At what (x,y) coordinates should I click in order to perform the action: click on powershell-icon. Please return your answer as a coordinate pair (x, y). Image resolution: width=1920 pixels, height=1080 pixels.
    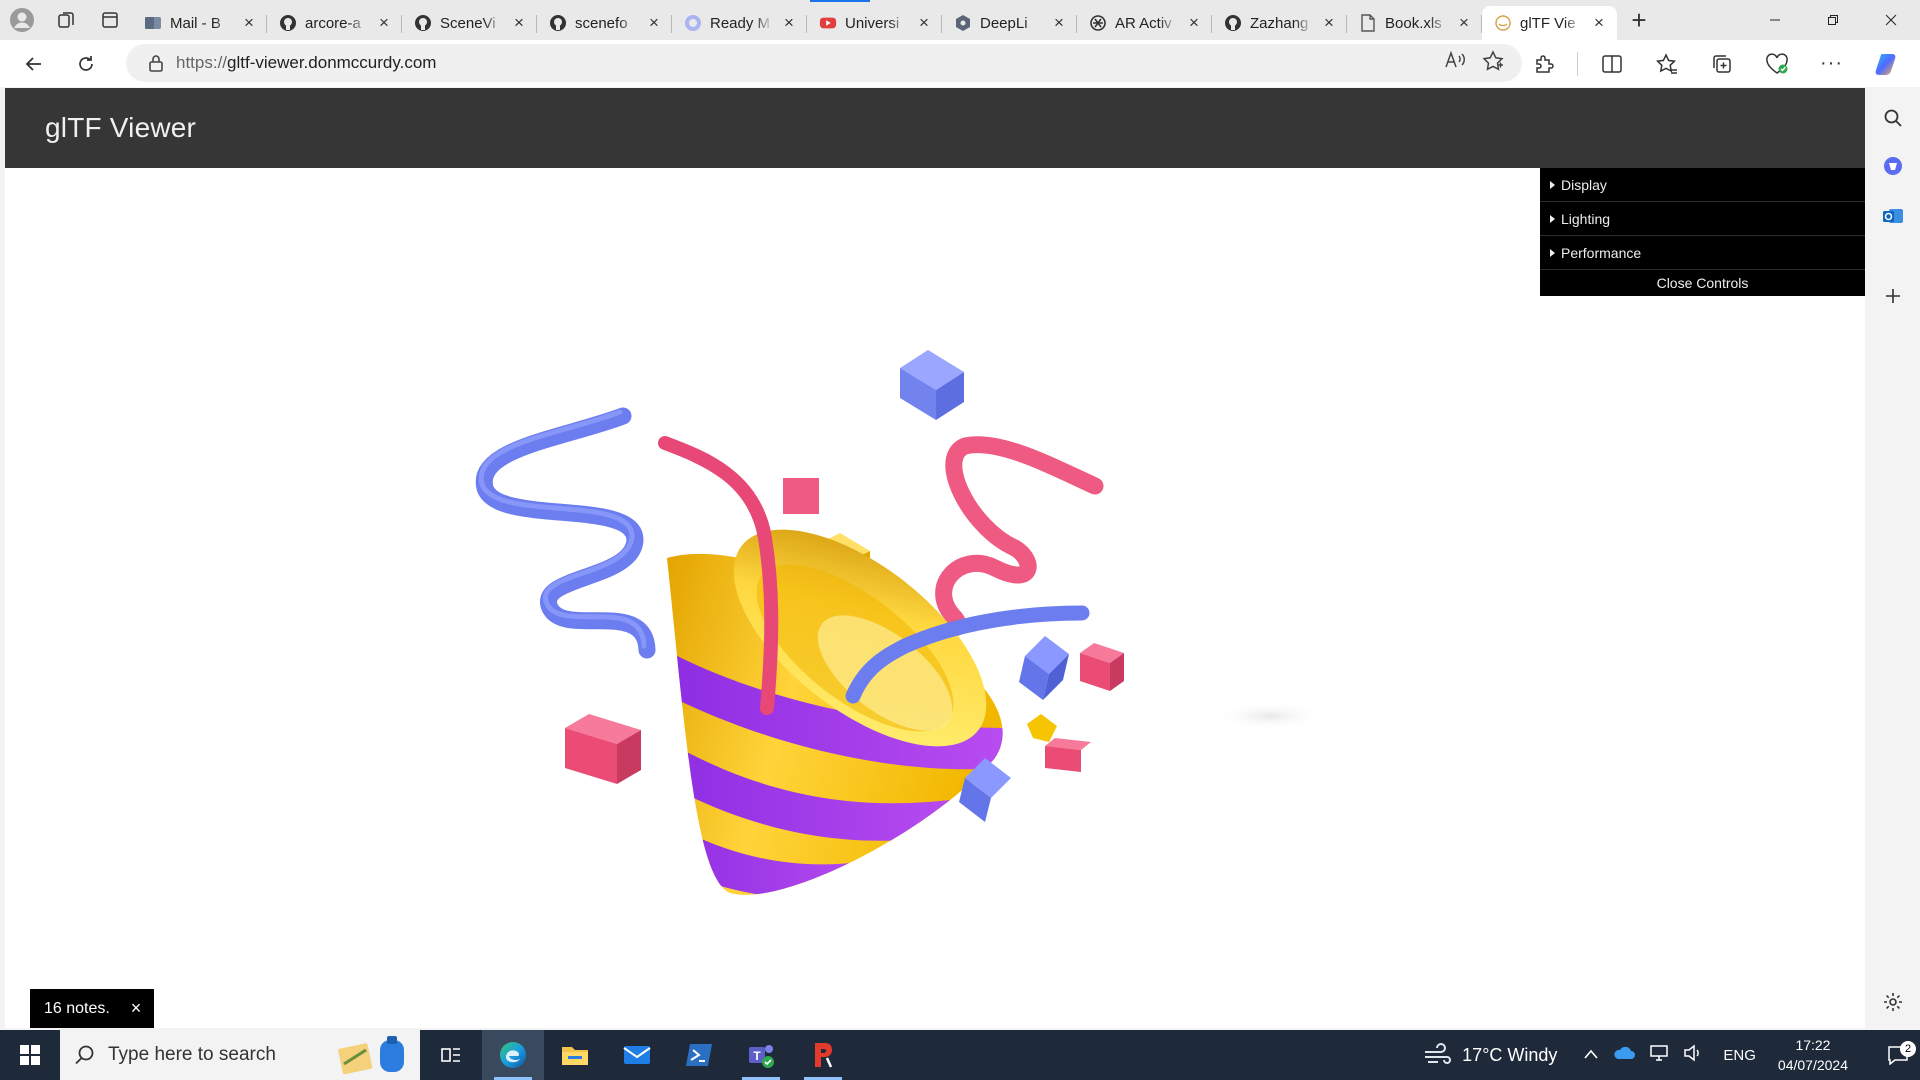
    Looking at the image, I should click on (699, 1055).